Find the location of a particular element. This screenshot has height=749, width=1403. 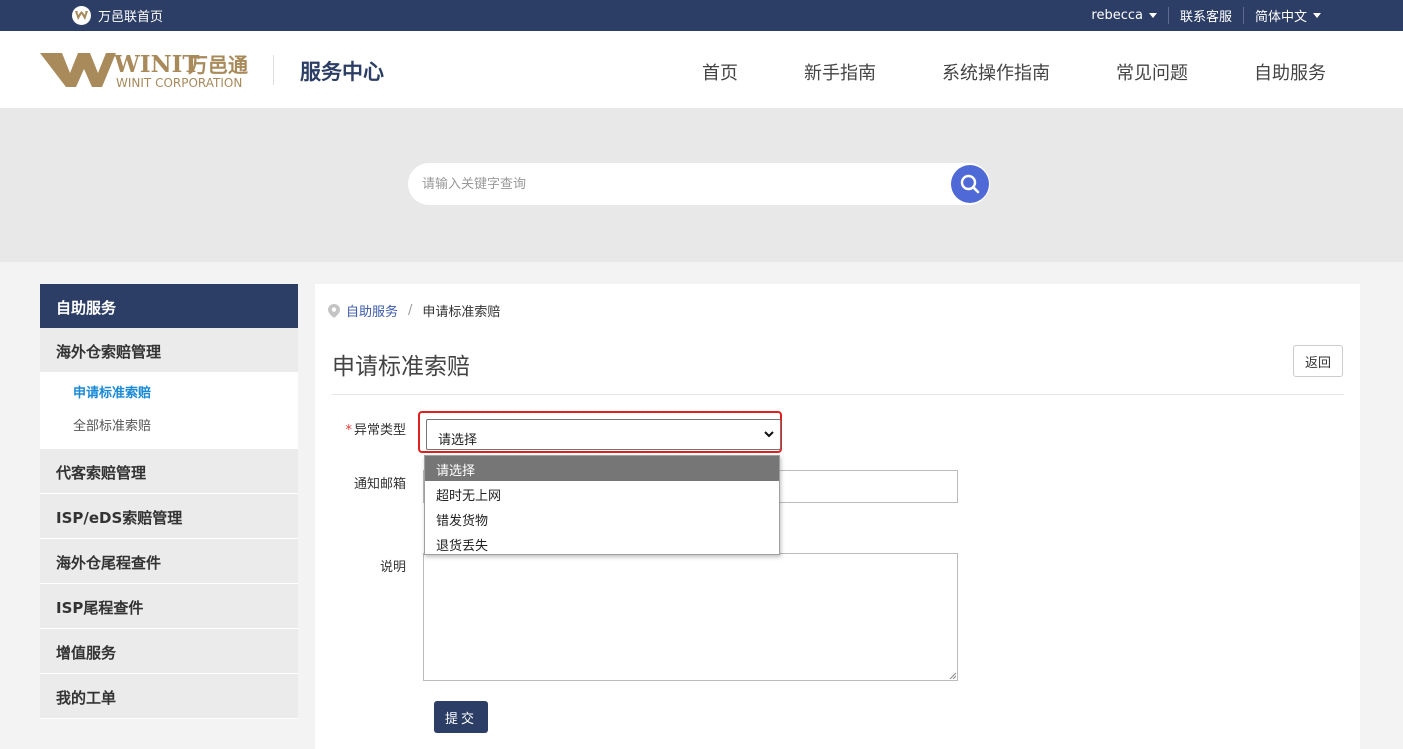

dropdown-option-please-select: 请选择 is located at coordinates (602, 468).